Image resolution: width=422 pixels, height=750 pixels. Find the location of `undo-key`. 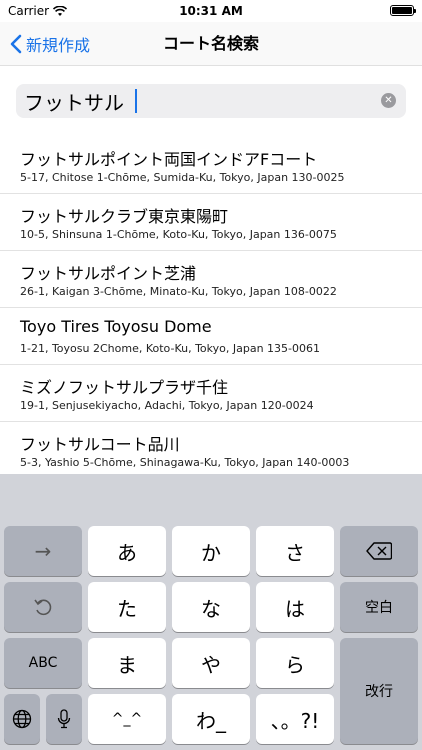

undo-key is located at coordinates (43, 607).